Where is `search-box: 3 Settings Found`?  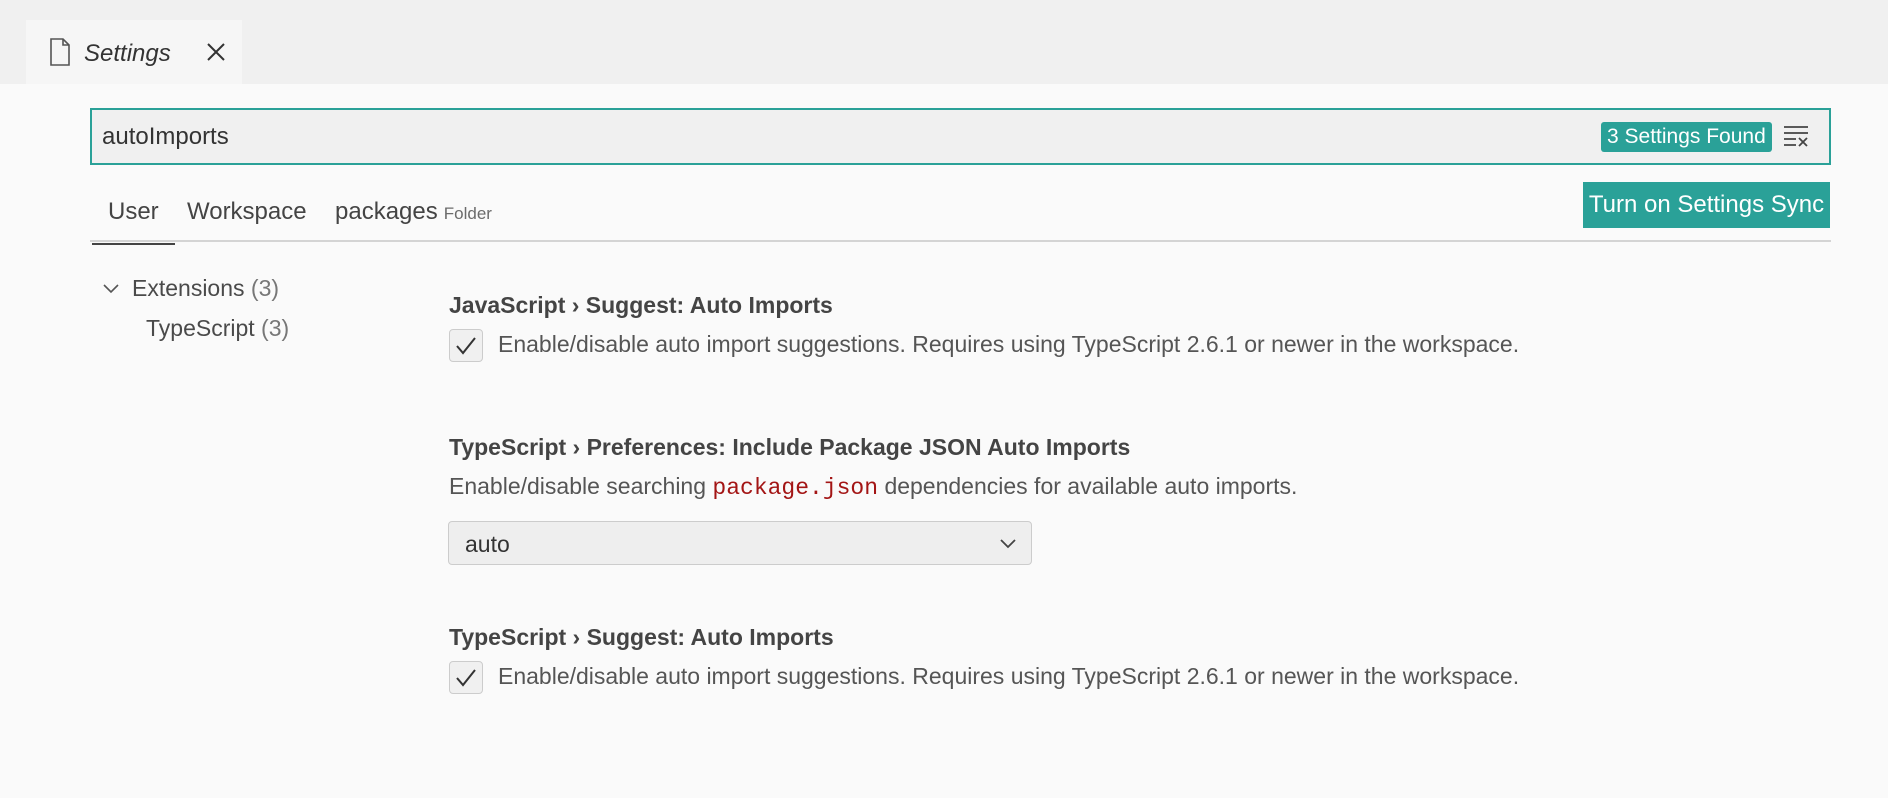
search-box: 3 Settings Found is located at coordinates (960, 136).